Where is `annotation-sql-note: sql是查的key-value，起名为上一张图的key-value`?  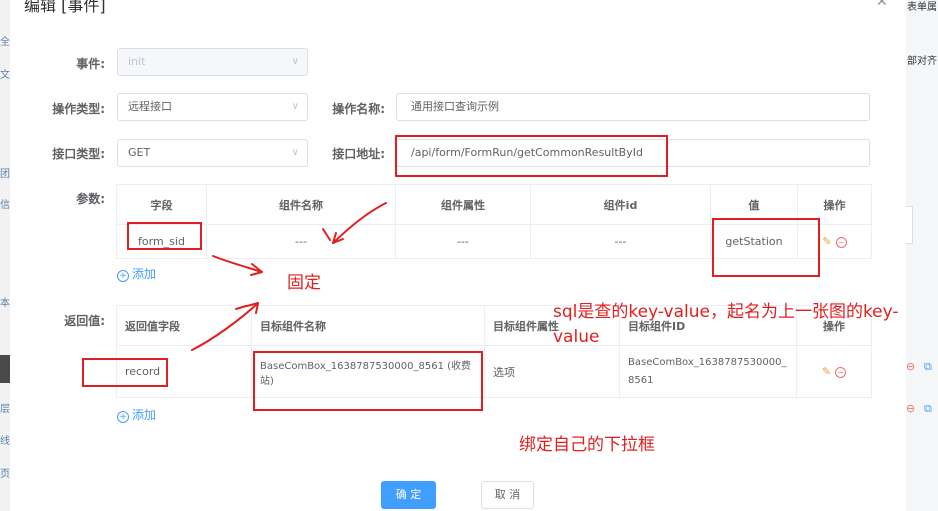 annotation-sql-note: sql是查的key-value，起名为上一张图的key-value is located at coordinates (726, 324).